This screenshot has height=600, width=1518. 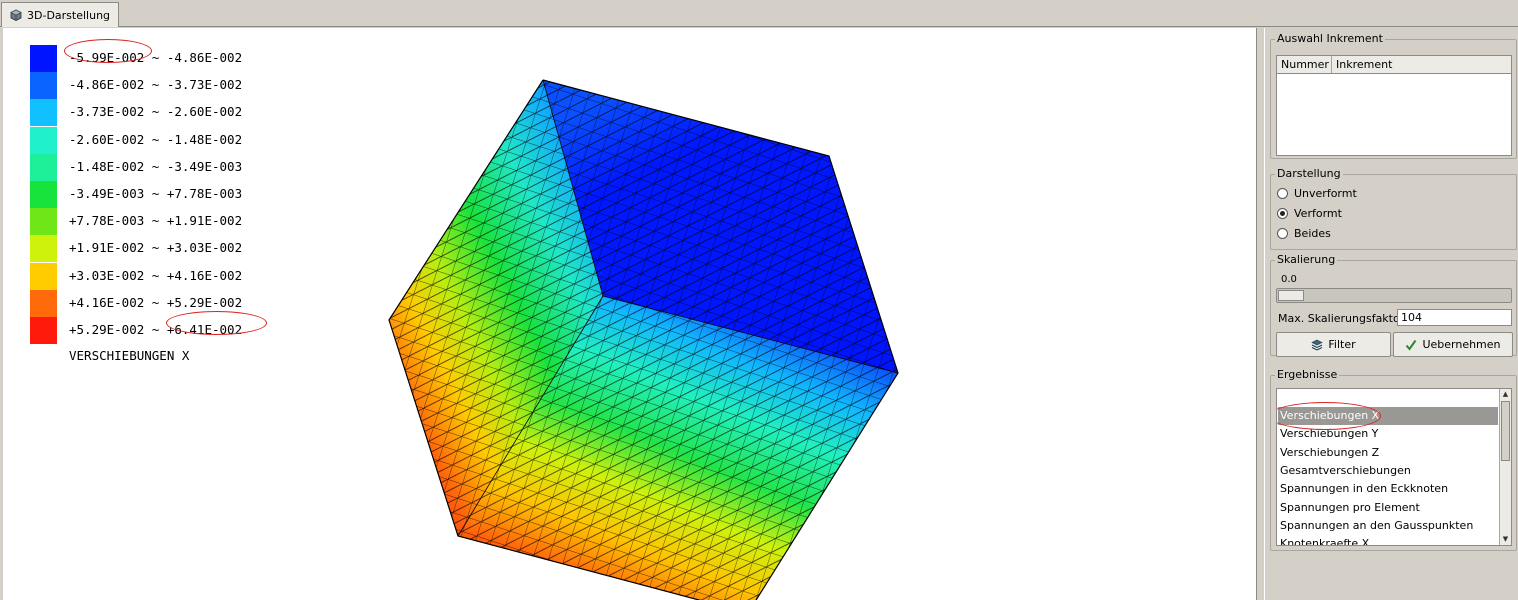 What do you see at coordinates (1341, 318) in the screenshot?
I see `scale-factor-label: Max. Skalierungsfaktor` at bounding box center [1341, 318].